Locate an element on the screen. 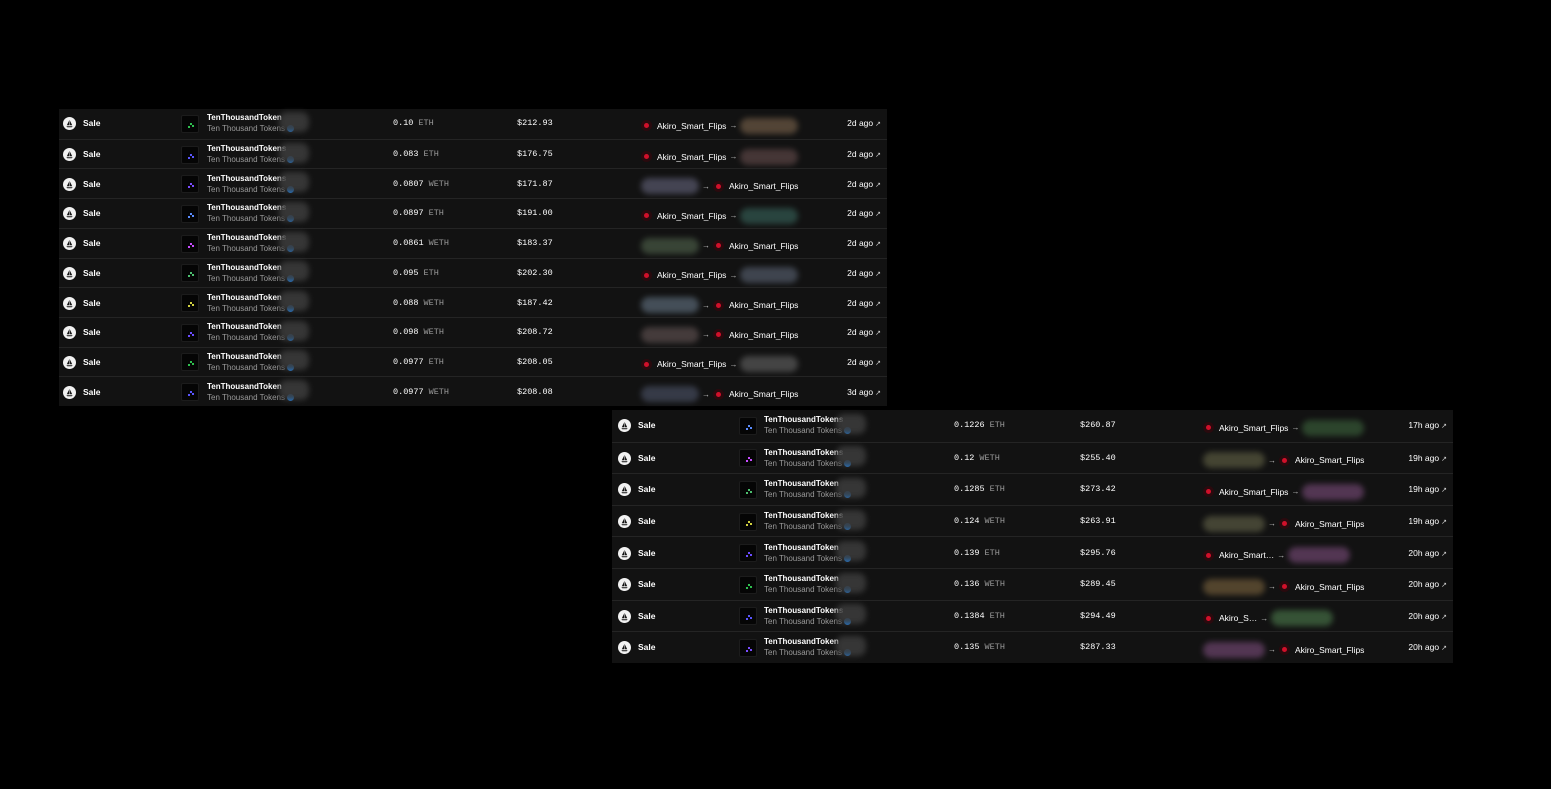  pixel-mark is located at coordinates (751, 523).